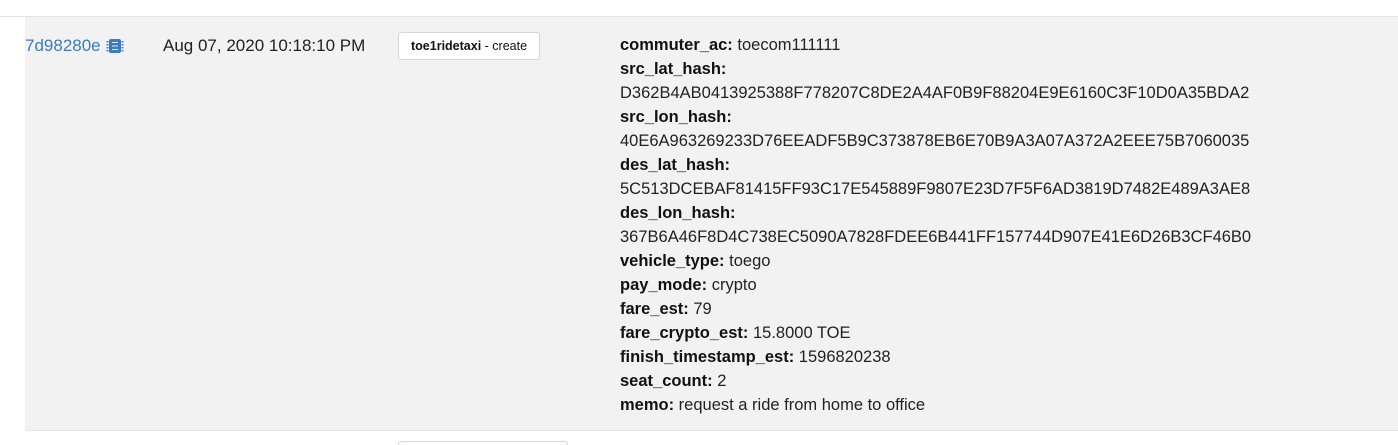  Describe the element at coordinates (799, 333) in the screenshot. I see `field-value: 15.8000 TOE` at that location.